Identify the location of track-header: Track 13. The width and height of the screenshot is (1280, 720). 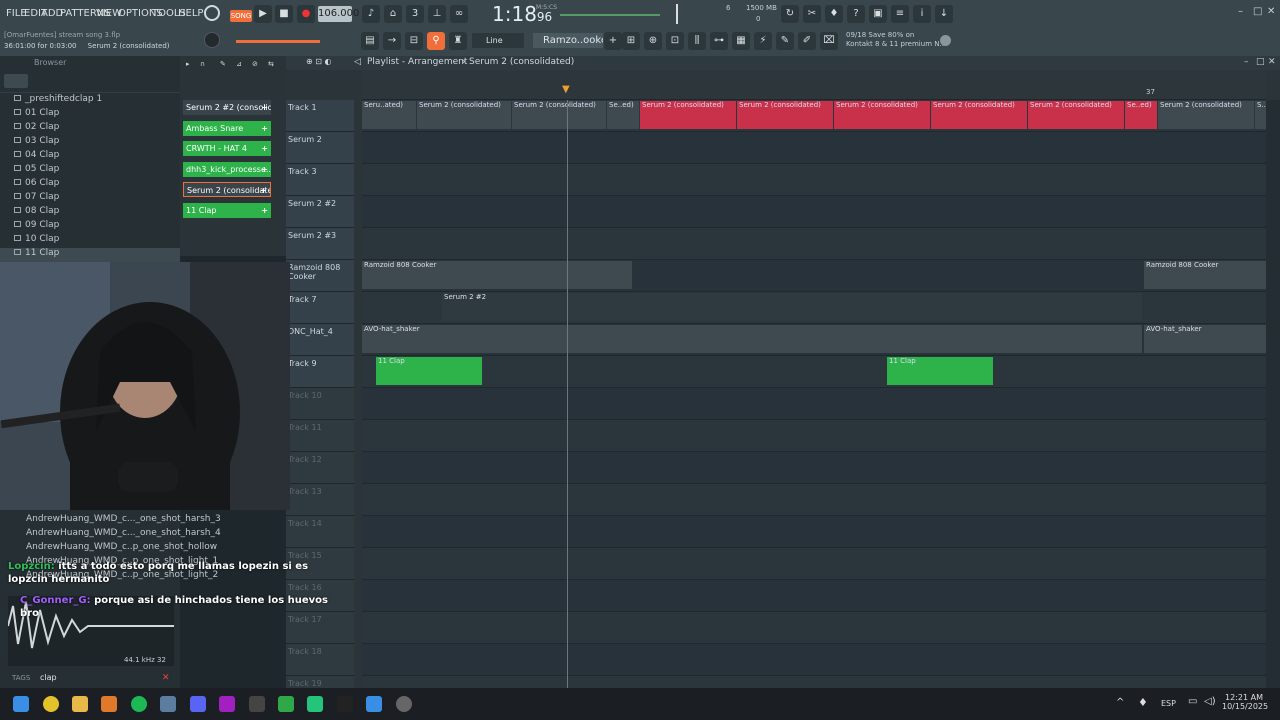
(320, 500).